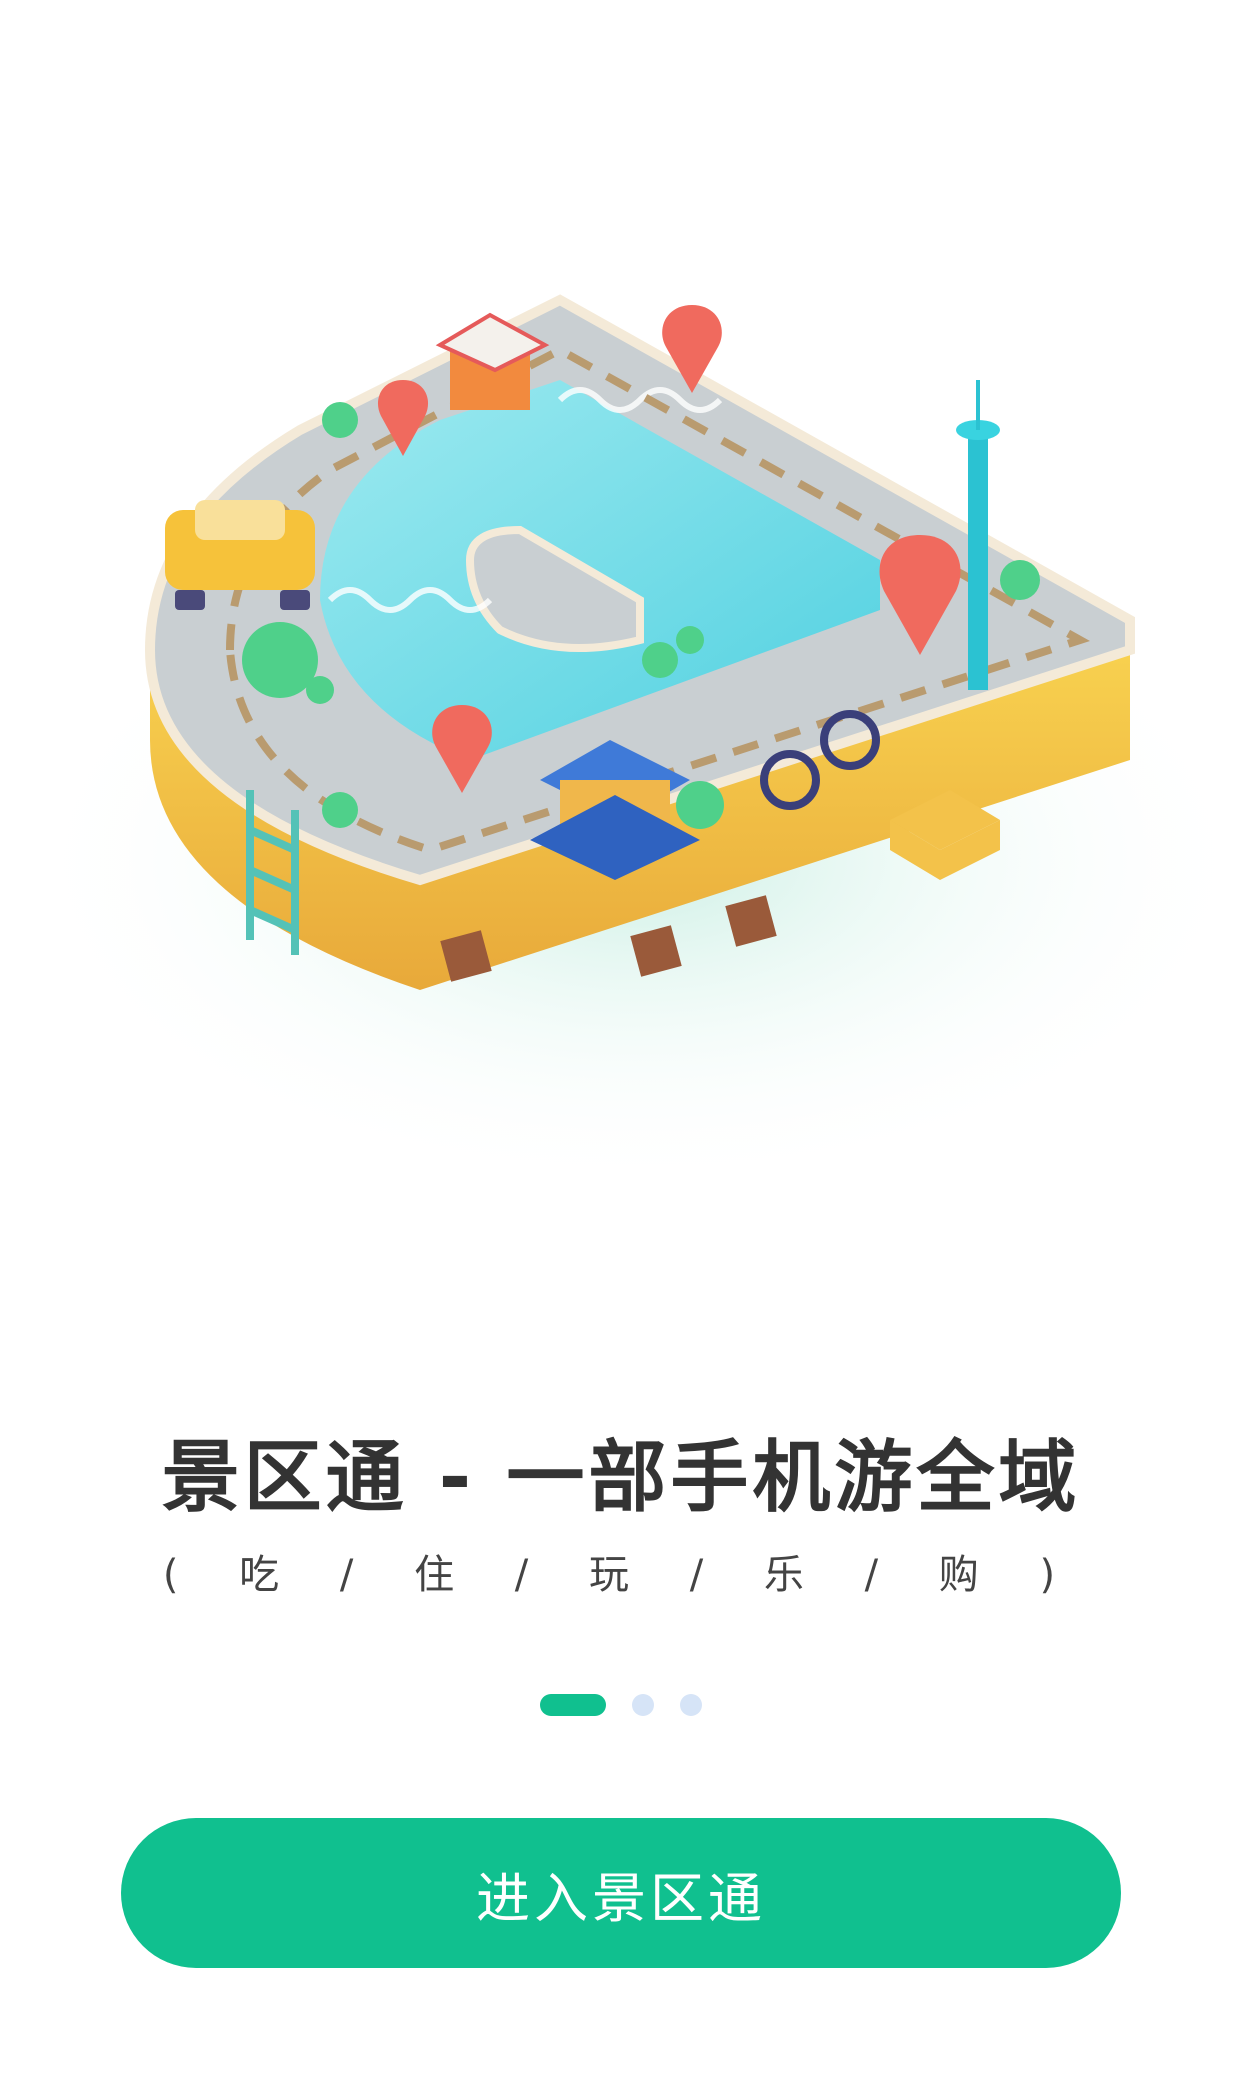 This screenshot has height=2088, width=1242. What do you see at coordinates (621, 1893) in the screenshot?
I see `enter-app-button: 进入景区通` at bounding box center [621, 1893].